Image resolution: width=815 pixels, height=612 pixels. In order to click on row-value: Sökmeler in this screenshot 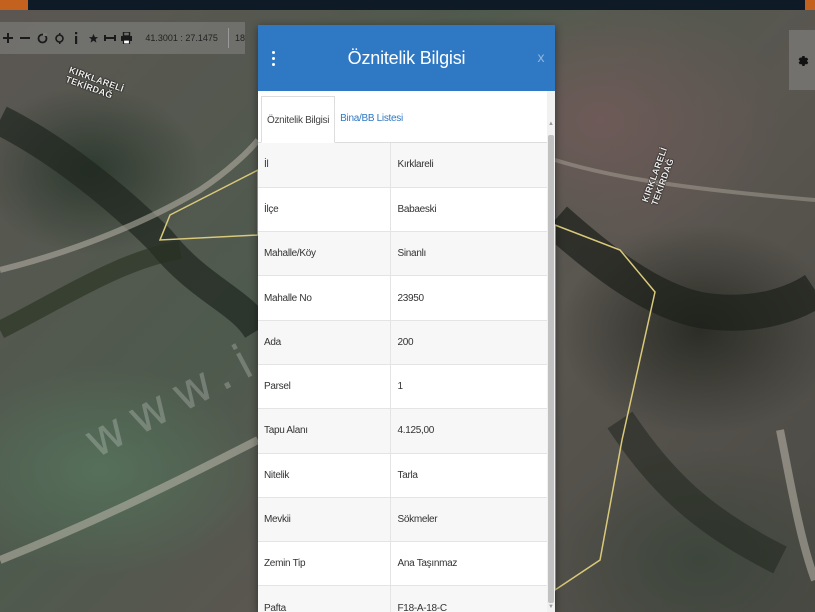, I will do `click(468, 520)`.